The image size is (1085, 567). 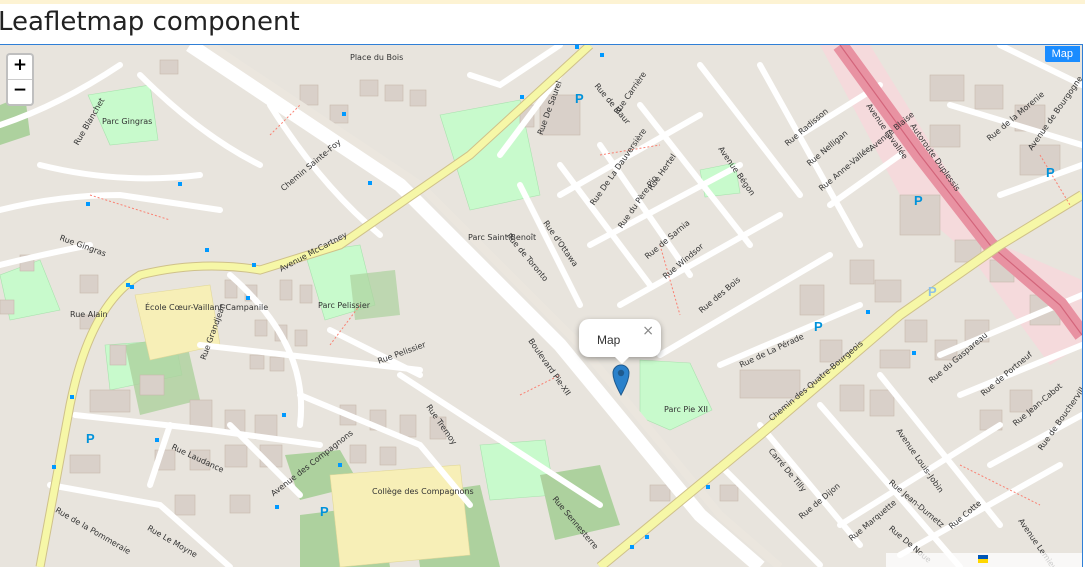 I want to click on street-label: Rue Alain, so click(x=89, y=314).